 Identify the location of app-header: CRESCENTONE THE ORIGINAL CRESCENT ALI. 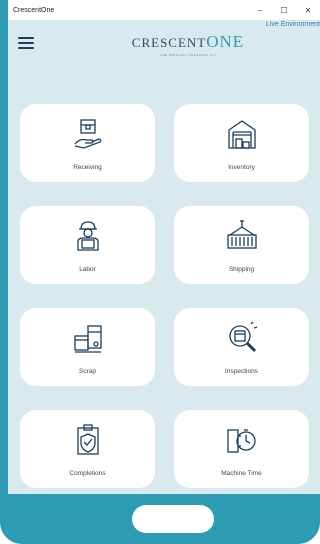
(164, 45).